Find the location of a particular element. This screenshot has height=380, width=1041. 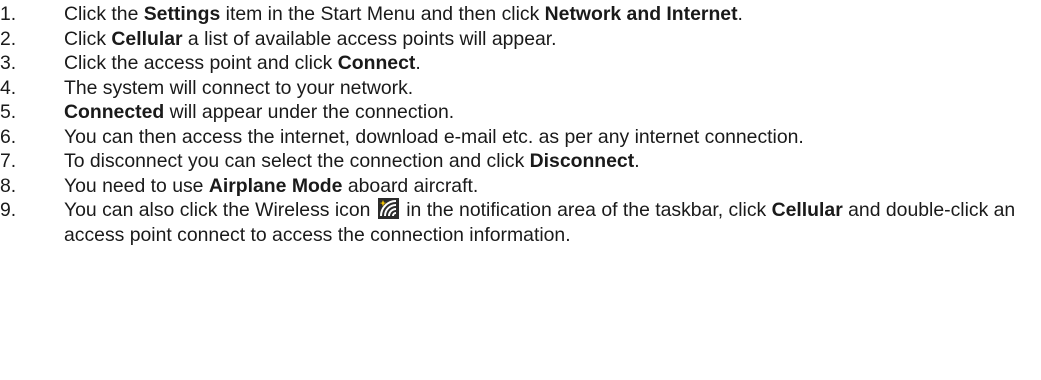

step-number: 9. is located at coordinates (8, 210).